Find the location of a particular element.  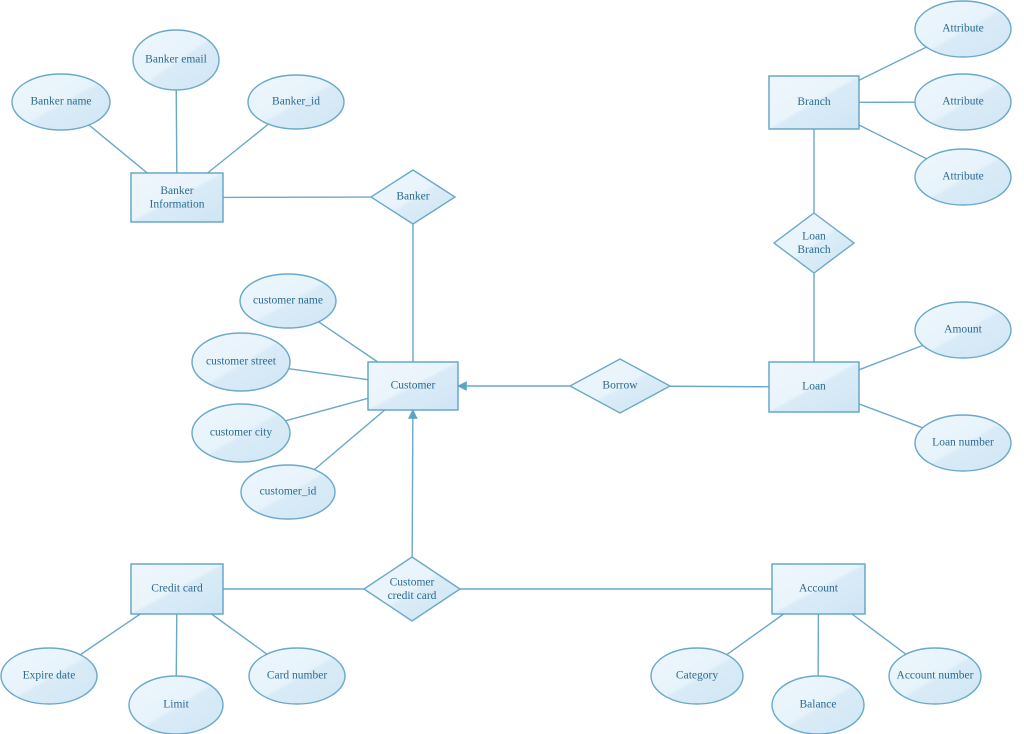

attribute-loan_number is located at coordinates (963, 443).